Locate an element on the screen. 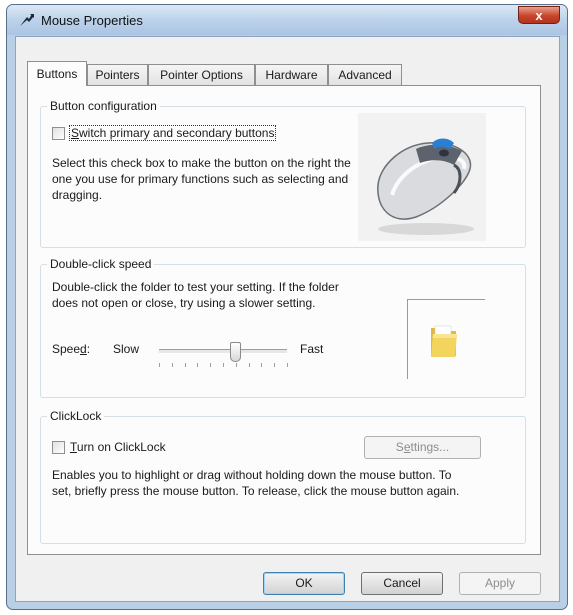 This screenshot has width=573, height=615. double-click-test-area is located at coordinates (446, 339).